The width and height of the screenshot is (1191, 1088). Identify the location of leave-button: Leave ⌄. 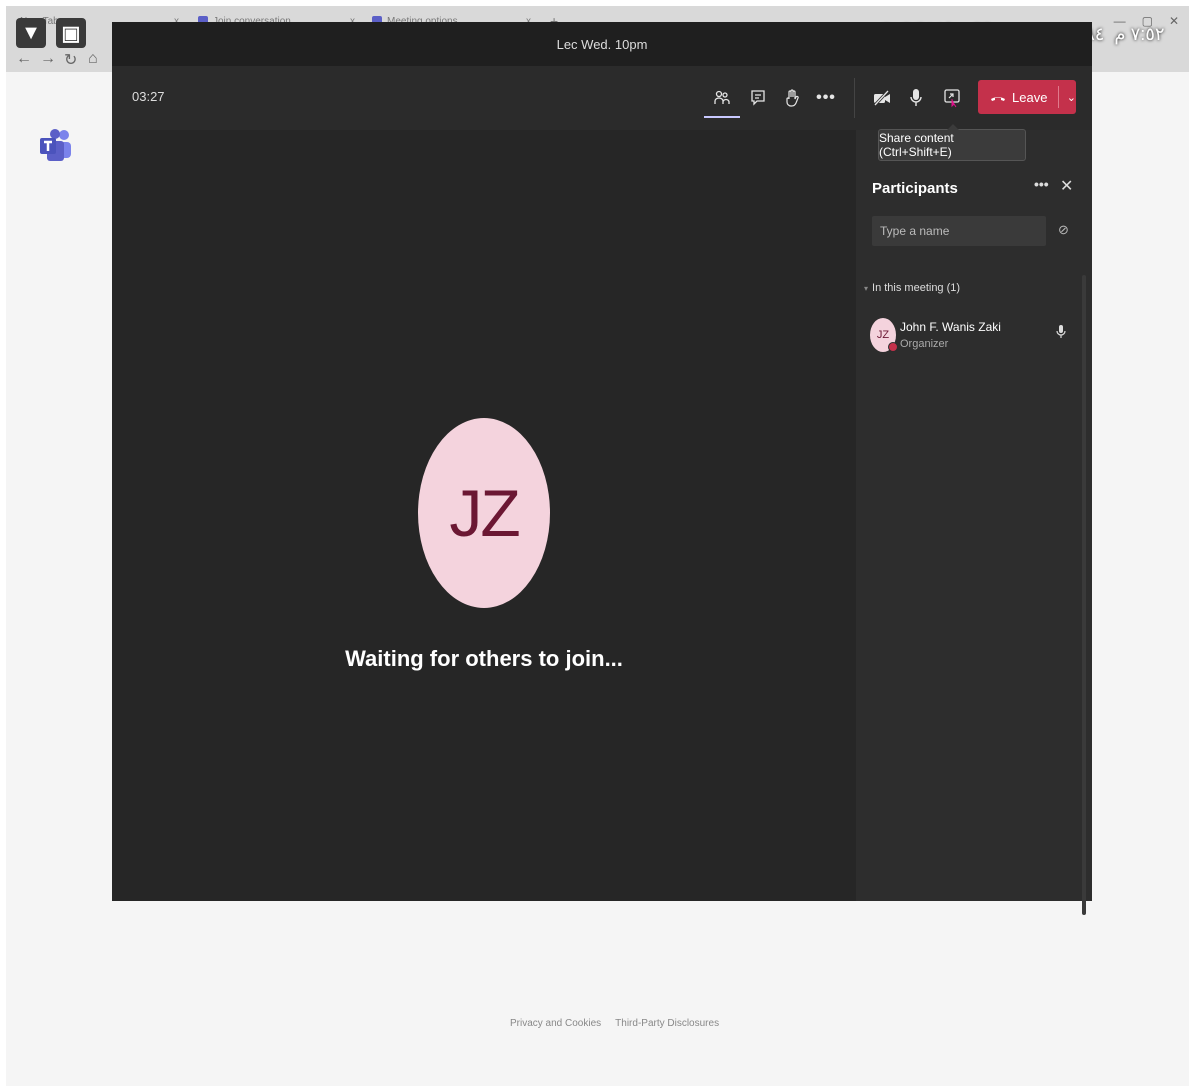
(1027, 97).